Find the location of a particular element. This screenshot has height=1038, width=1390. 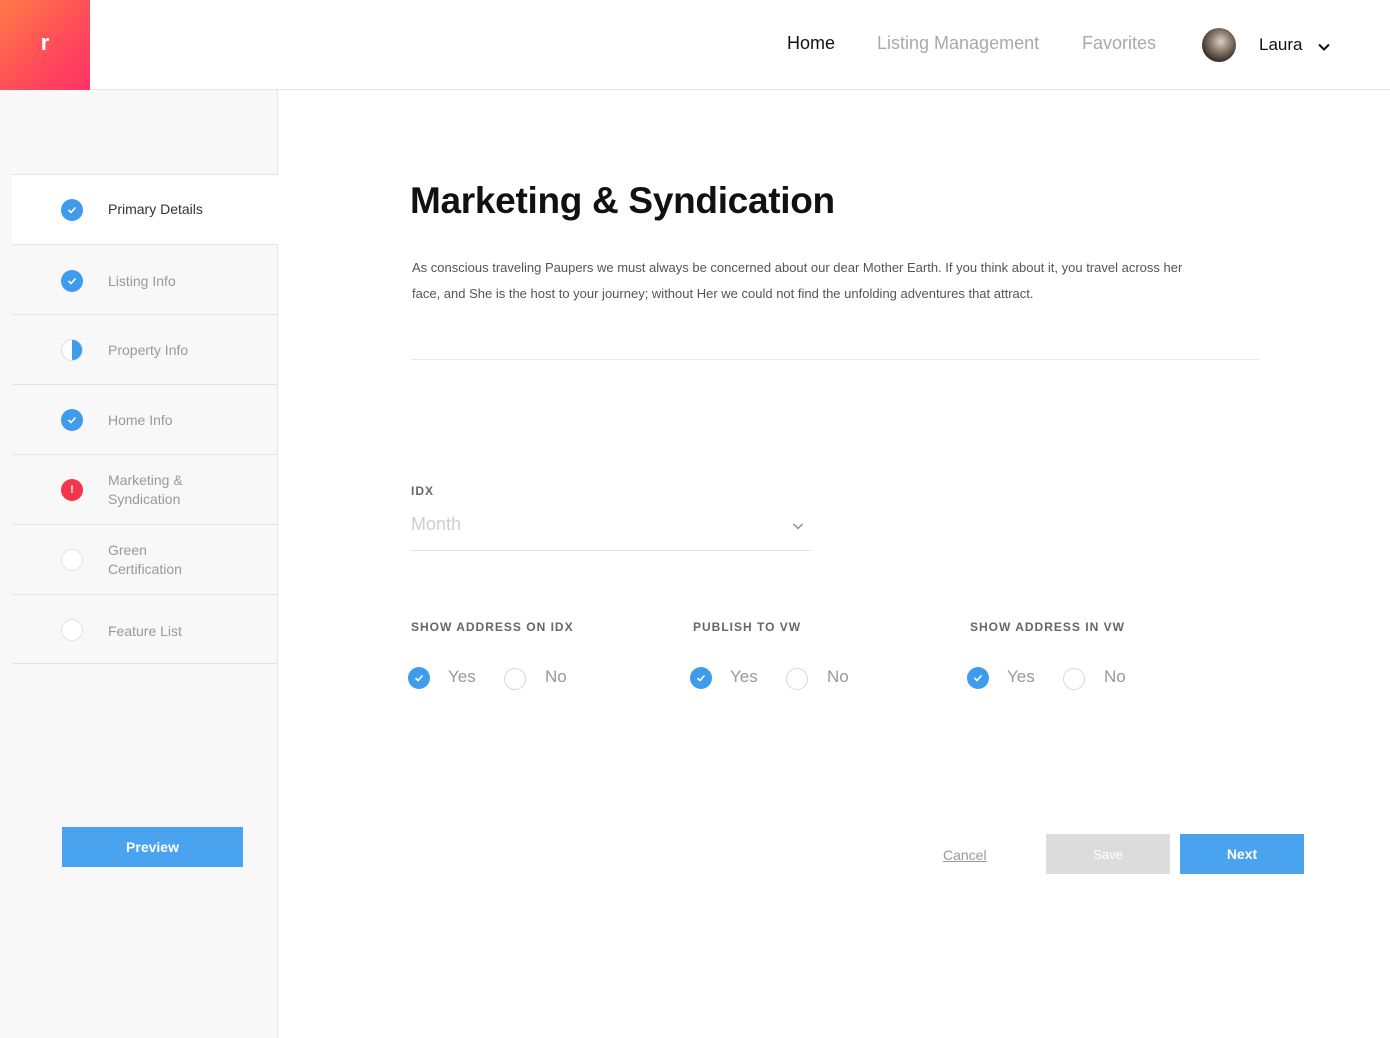

nav-home: Home is located at coordinates (811, 43).